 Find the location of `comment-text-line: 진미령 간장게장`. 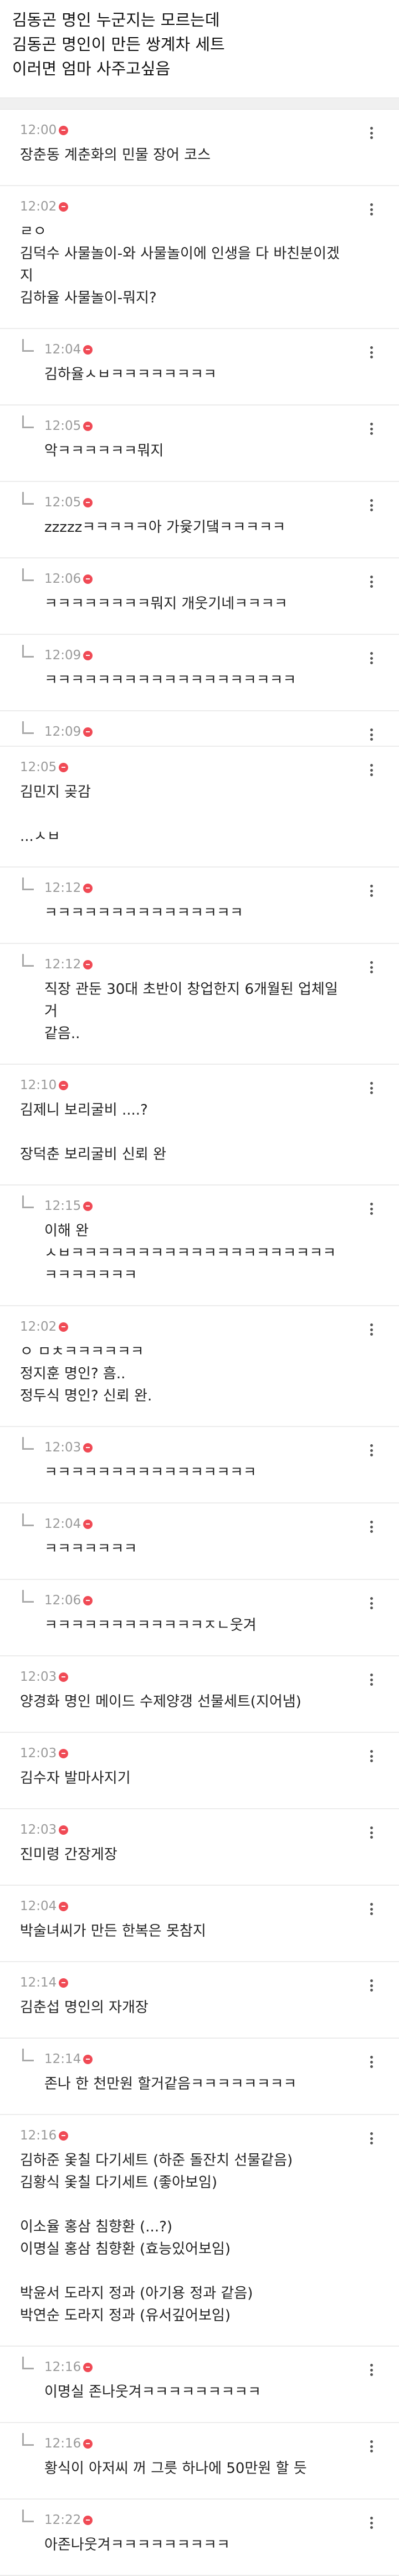

comment-text-line: 진미령 간장게장 is located at coordinates (68, 1854).